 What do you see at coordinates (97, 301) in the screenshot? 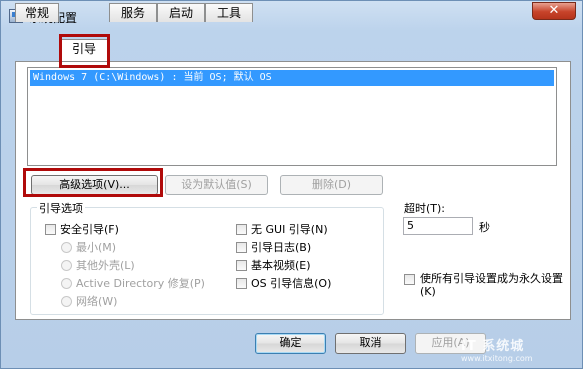
I see `network-label: 网络(W)` at bounding box center [97, 301].